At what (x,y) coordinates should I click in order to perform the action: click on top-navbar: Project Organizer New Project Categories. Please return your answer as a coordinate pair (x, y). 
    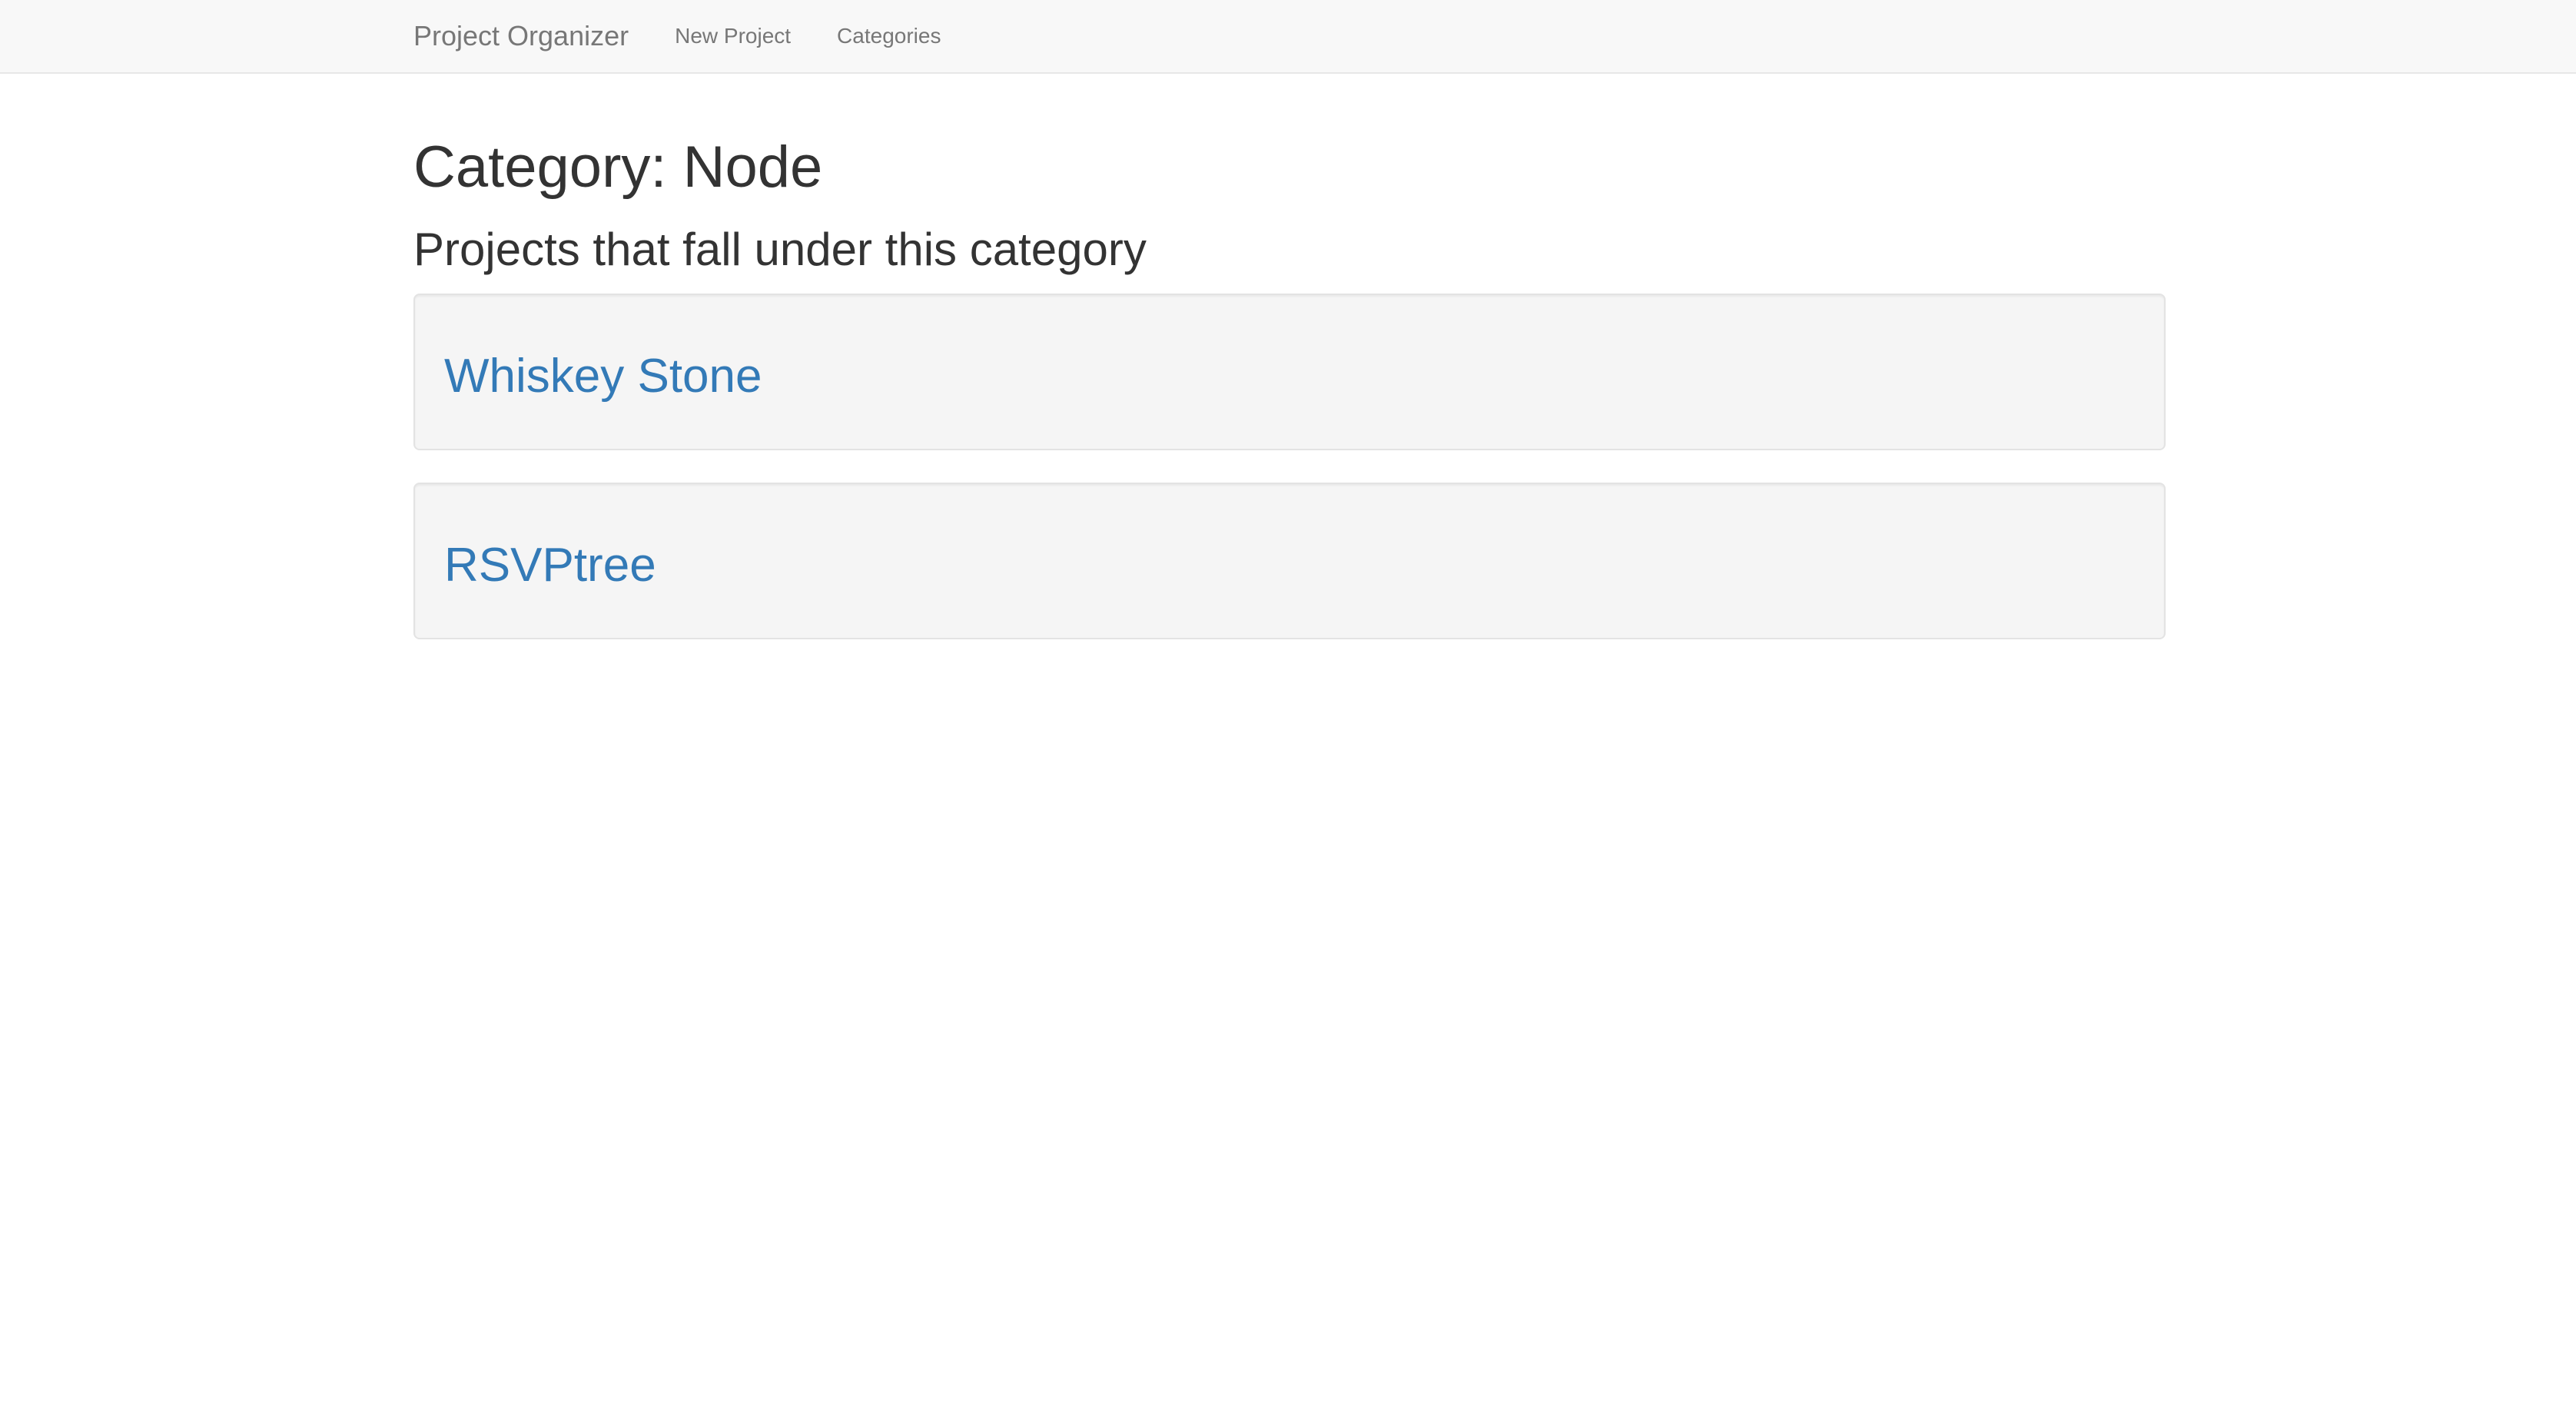
    Looking at the image, I should click on (1288, 37).